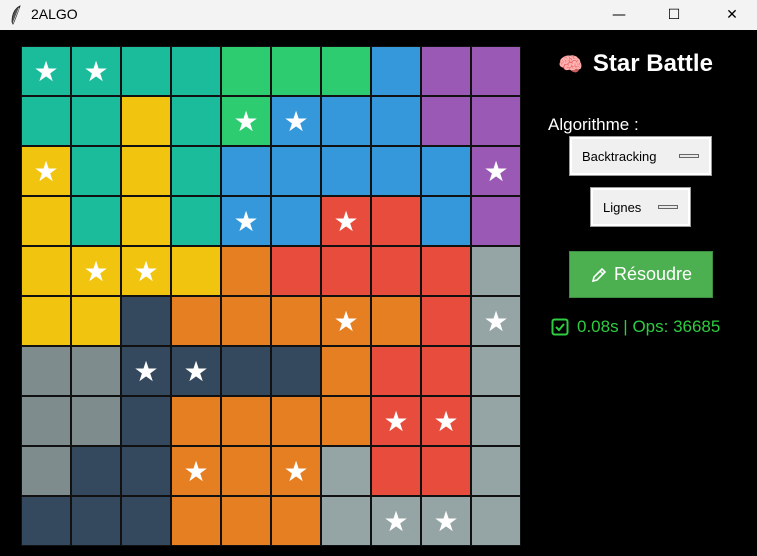  What do you see at coordinates (641, 274) in the screenshot?
I see `solve-button: Résoudre` at bounding box center [641, 274].